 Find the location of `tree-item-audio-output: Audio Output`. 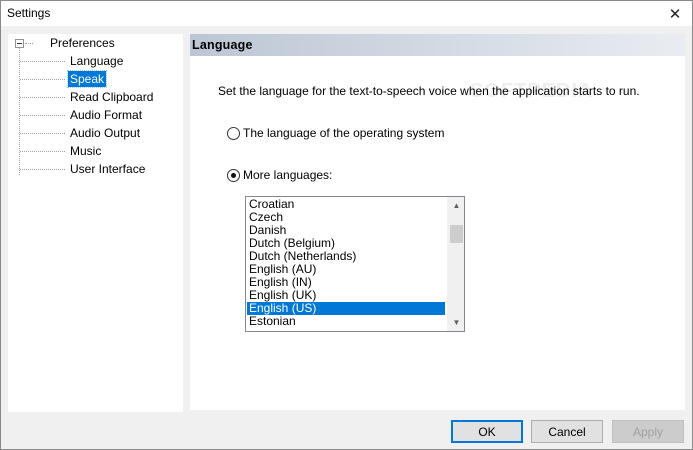

tree-item-audio-output: Audio Output is located at coordinates (95, 133).